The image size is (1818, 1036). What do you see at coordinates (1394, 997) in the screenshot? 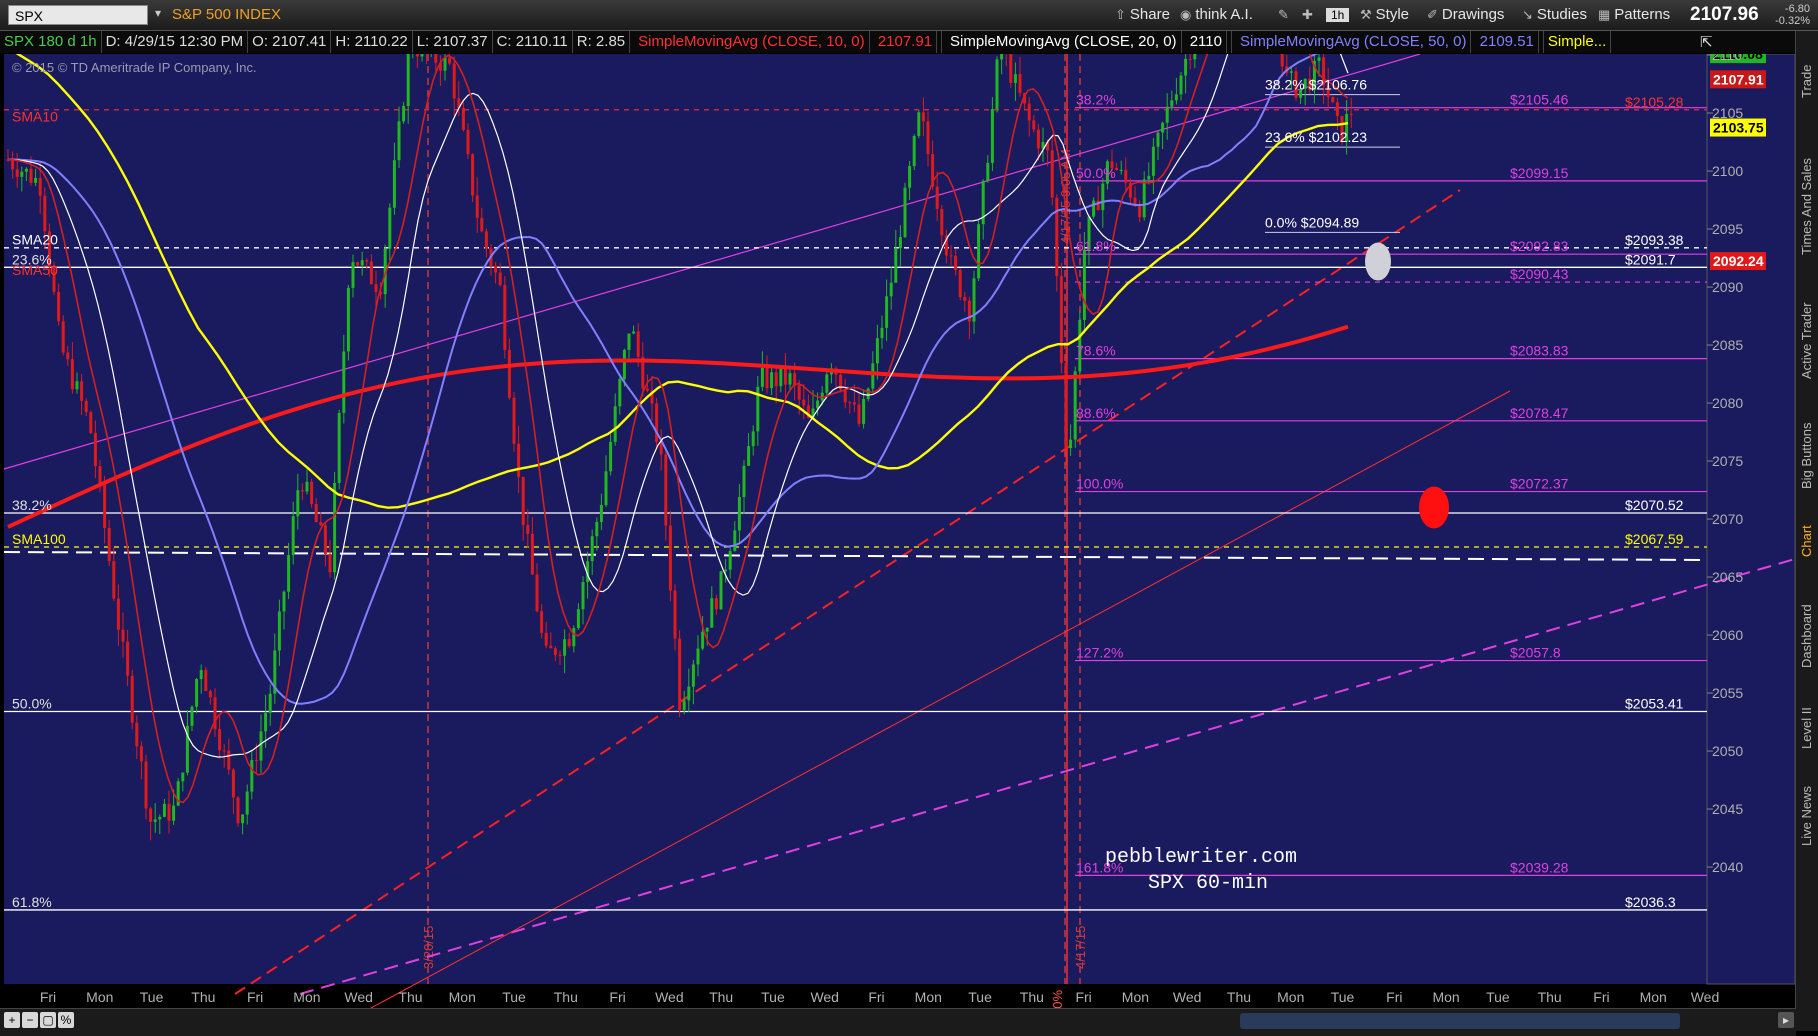
I see `x-tick-label: Fri` at bounding box center [1394, 997].